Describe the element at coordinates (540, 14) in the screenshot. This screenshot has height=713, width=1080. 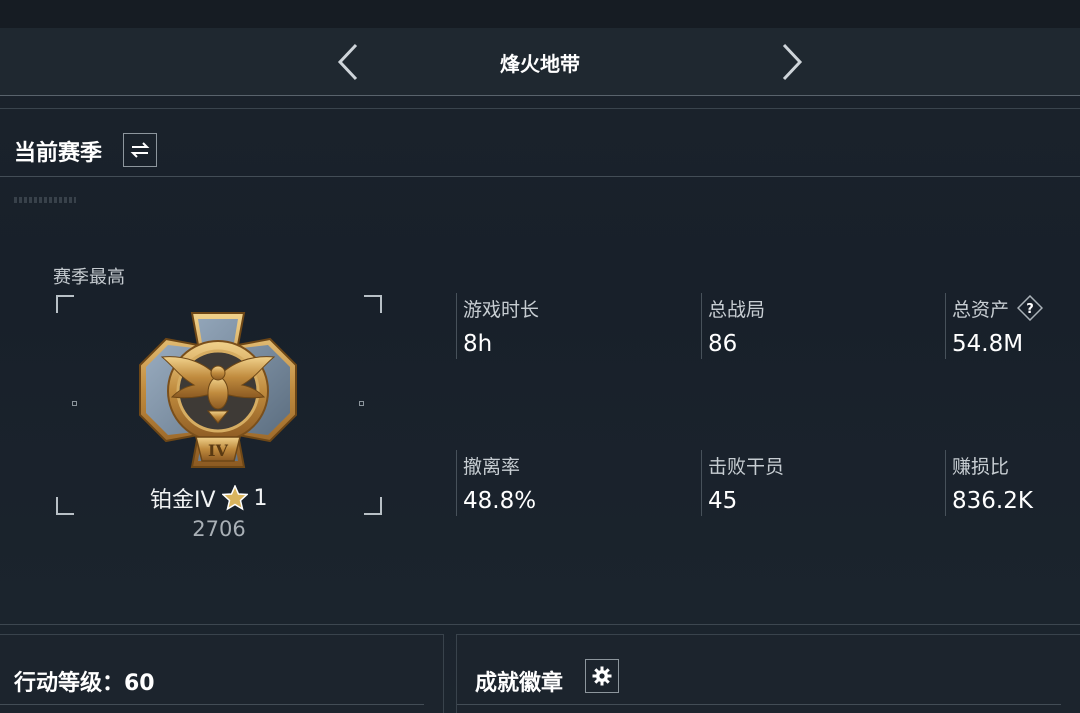
I see `top-strip` at that location.